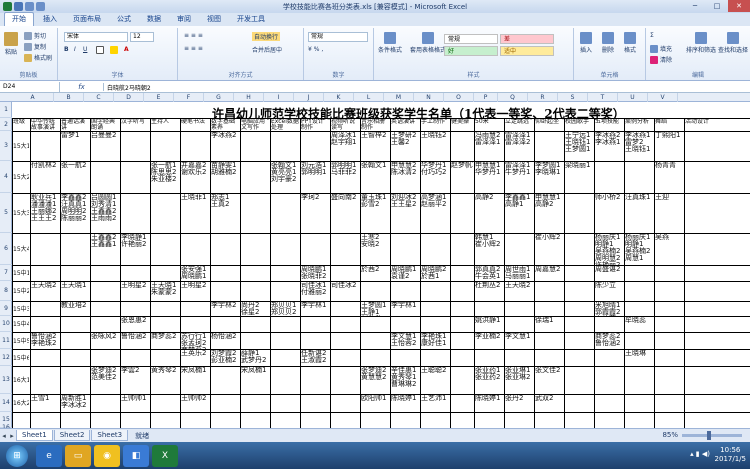  I want to click on copy-button: 复制, so click(35, 46).